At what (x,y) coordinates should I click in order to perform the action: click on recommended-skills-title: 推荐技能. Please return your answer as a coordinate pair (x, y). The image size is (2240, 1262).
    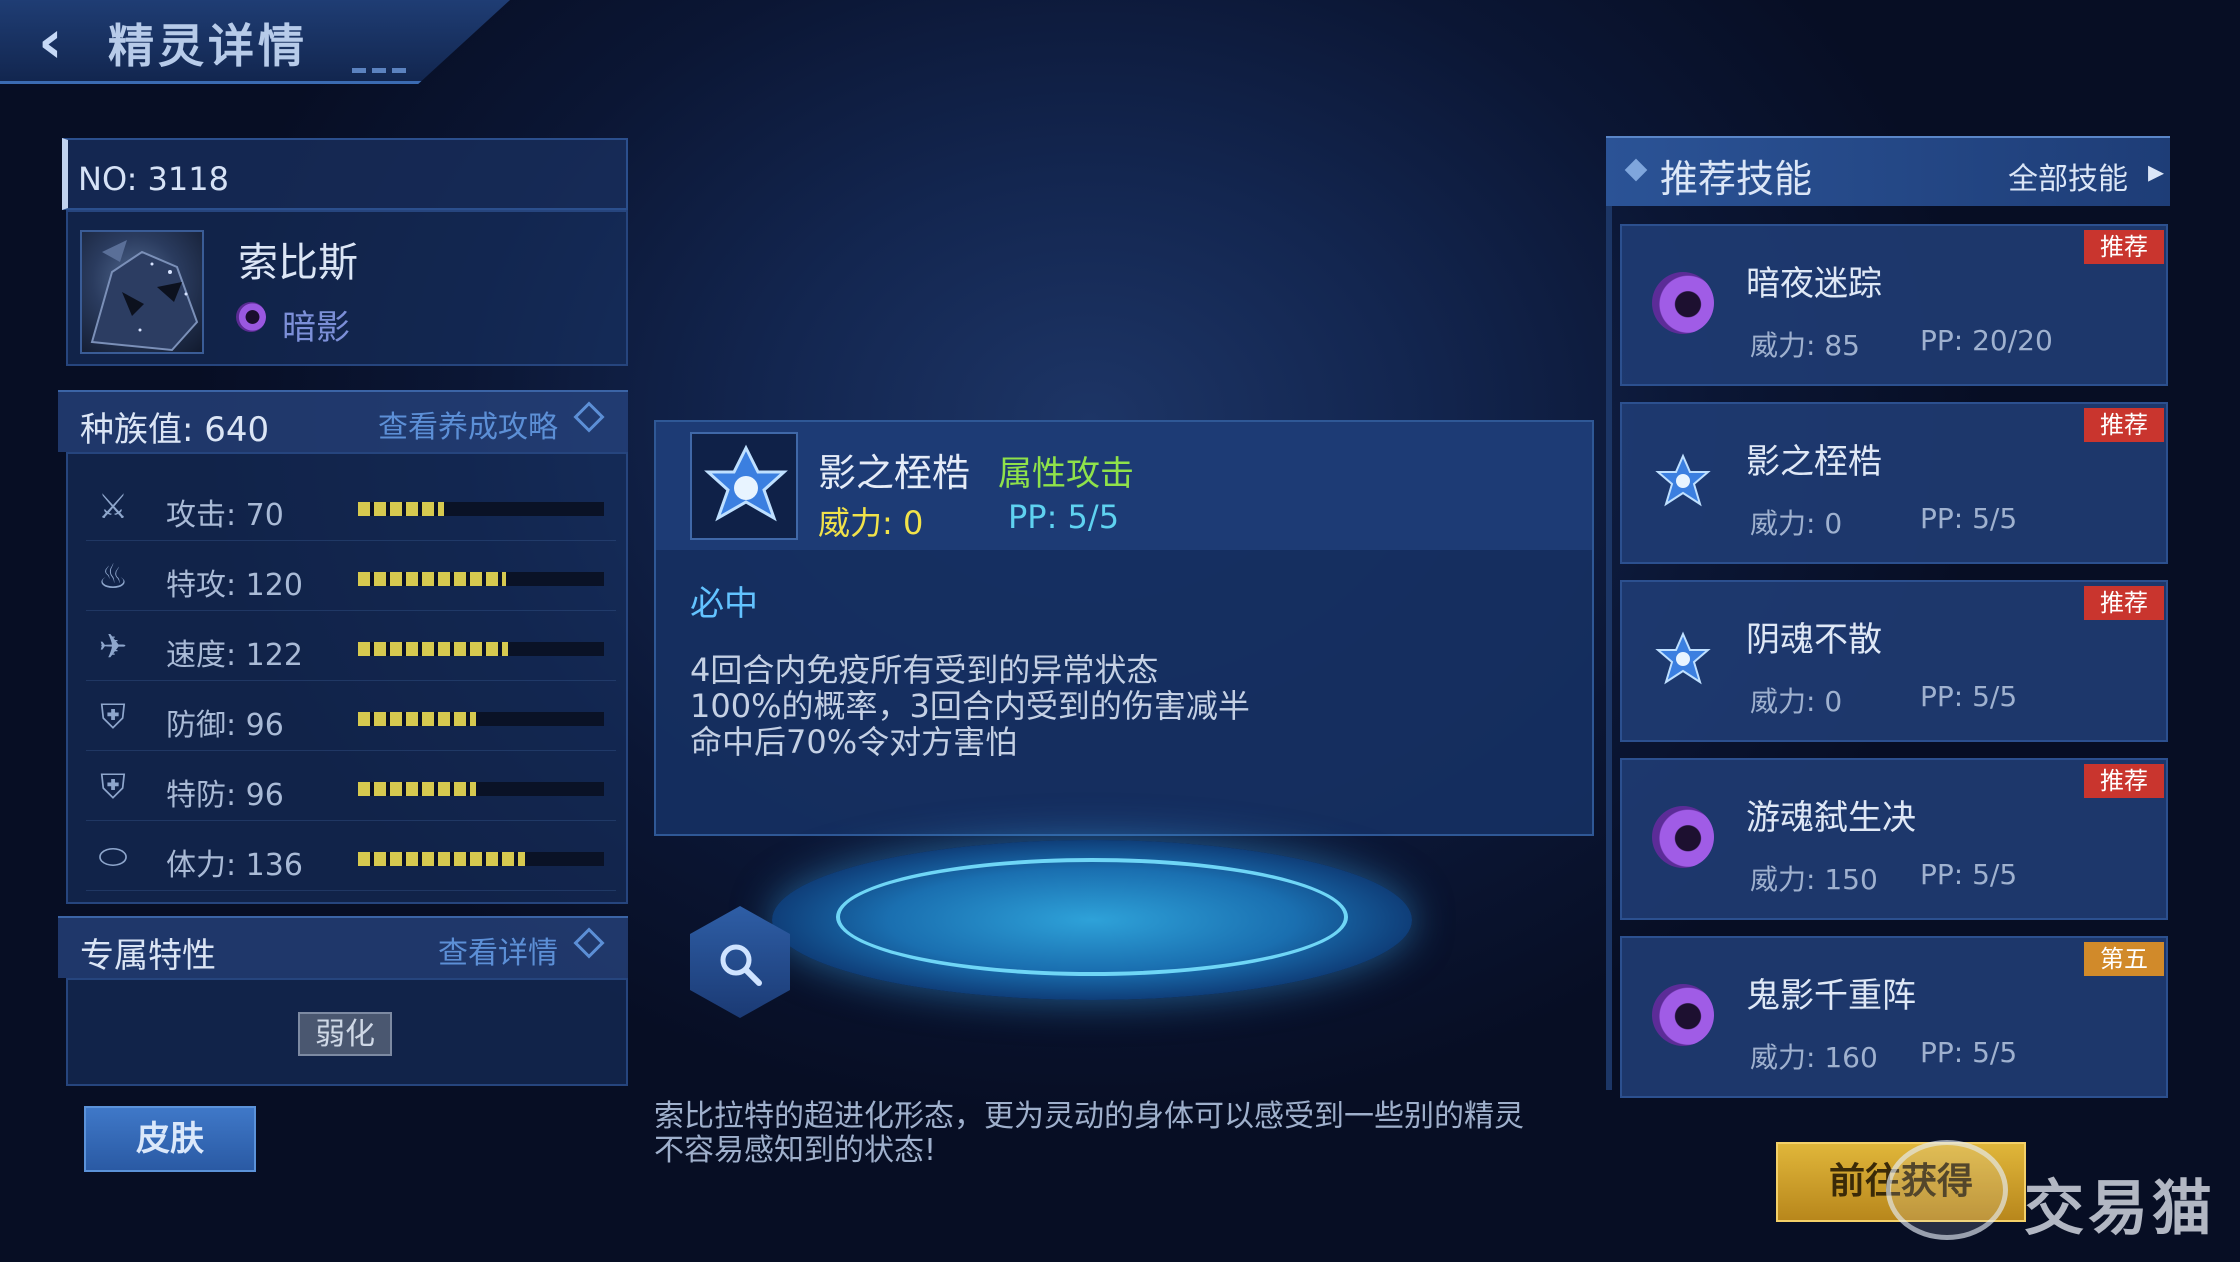
    Looking at the image, I should click on (1736, 179).